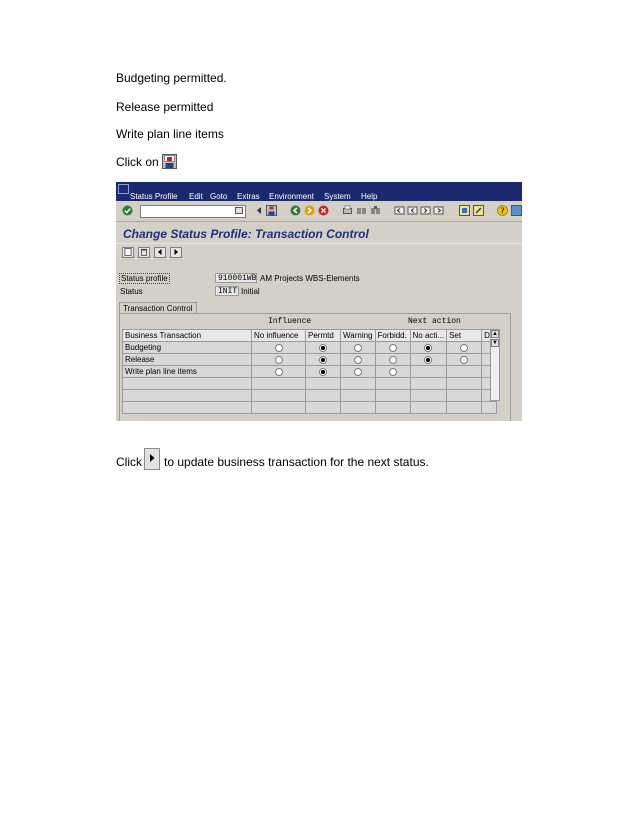 Image resolution: width=638 pixels, height=826 pixels. Describe the element at coordinates (248, 196) in the screenshot. I see `menu-extras: Extras` at that location.